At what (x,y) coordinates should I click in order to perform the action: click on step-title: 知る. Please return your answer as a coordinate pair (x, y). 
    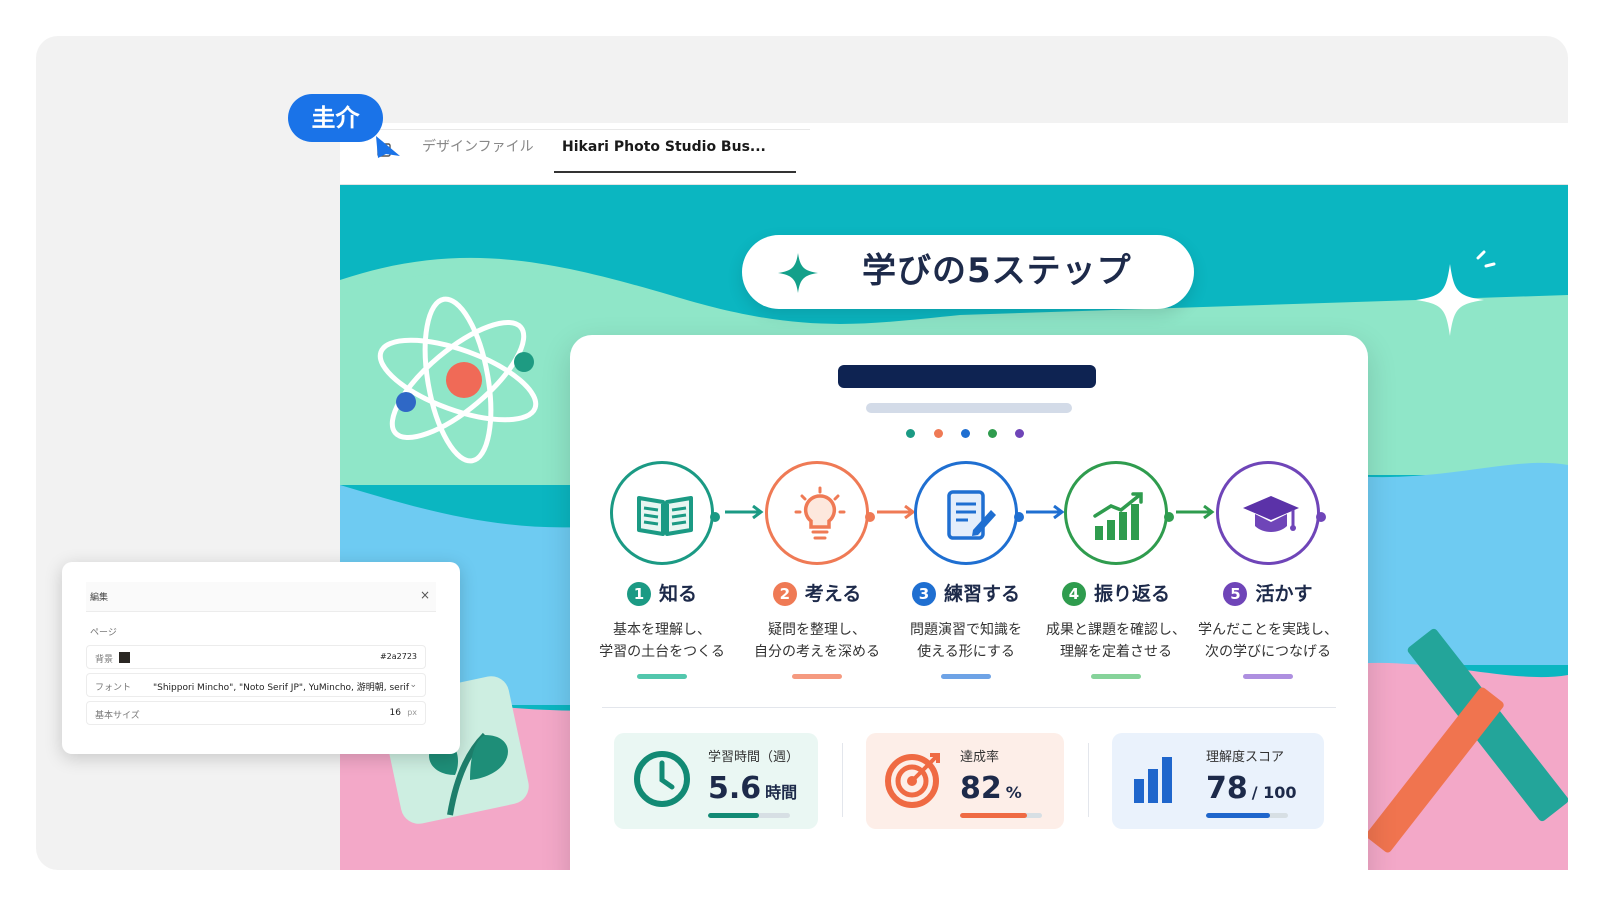
    Looking at the image, I should click on (677, 594).